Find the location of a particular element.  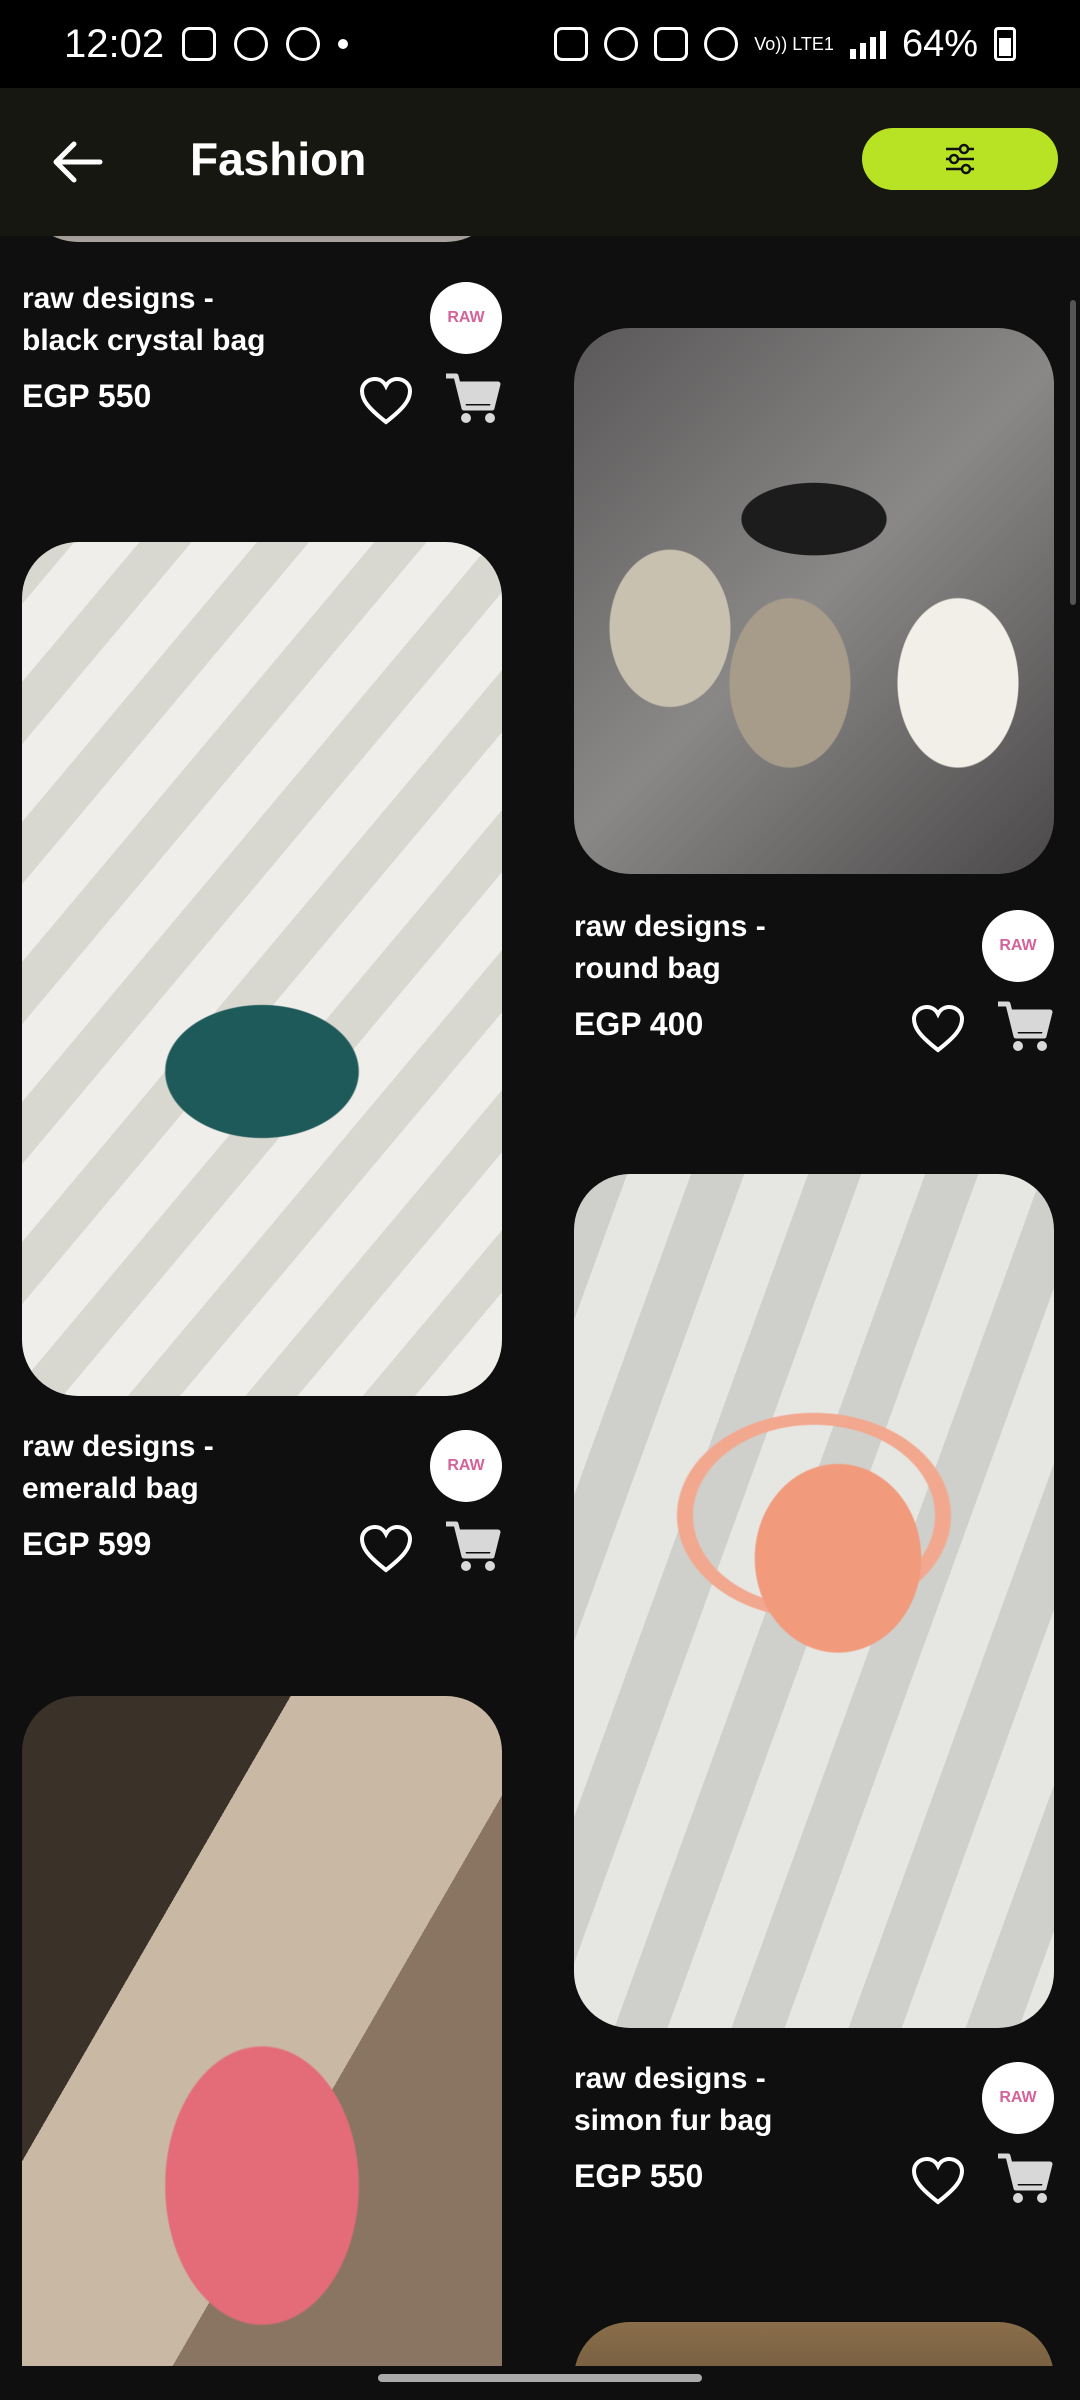

product-price: EGP 599 is located at coordinates (87, 1544).